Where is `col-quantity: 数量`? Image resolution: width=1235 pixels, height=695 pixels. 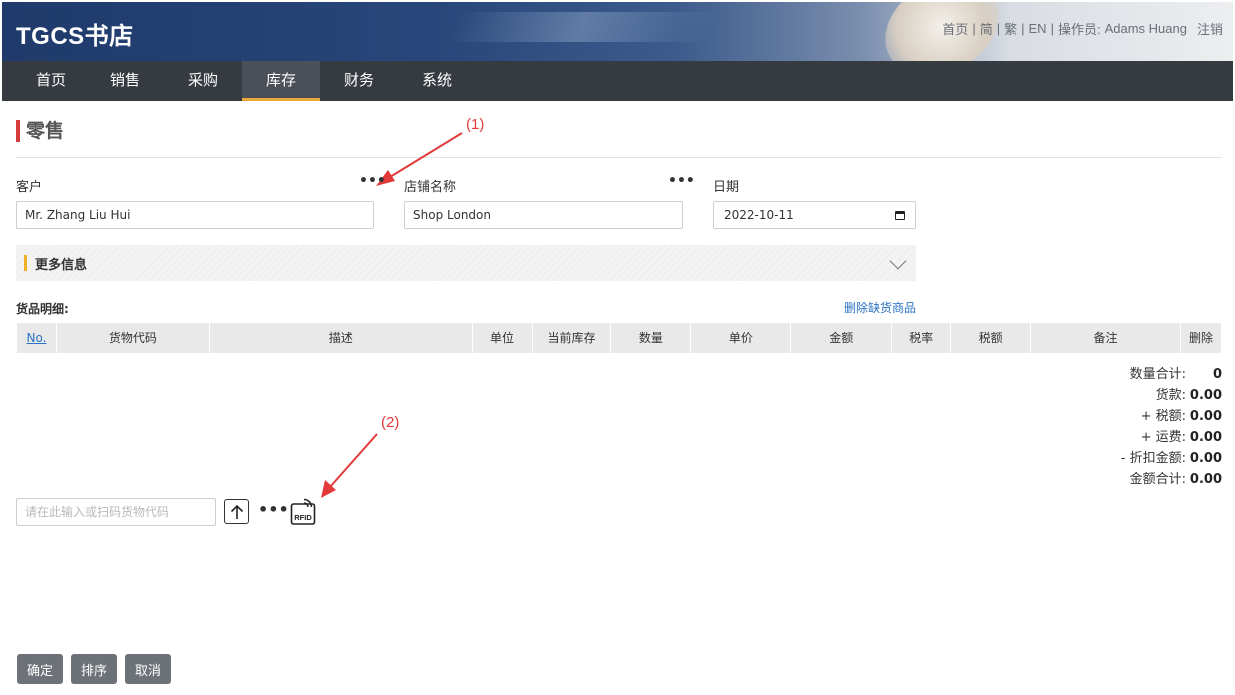
col-quantity: 数量 is located at coordinates (651, 338).